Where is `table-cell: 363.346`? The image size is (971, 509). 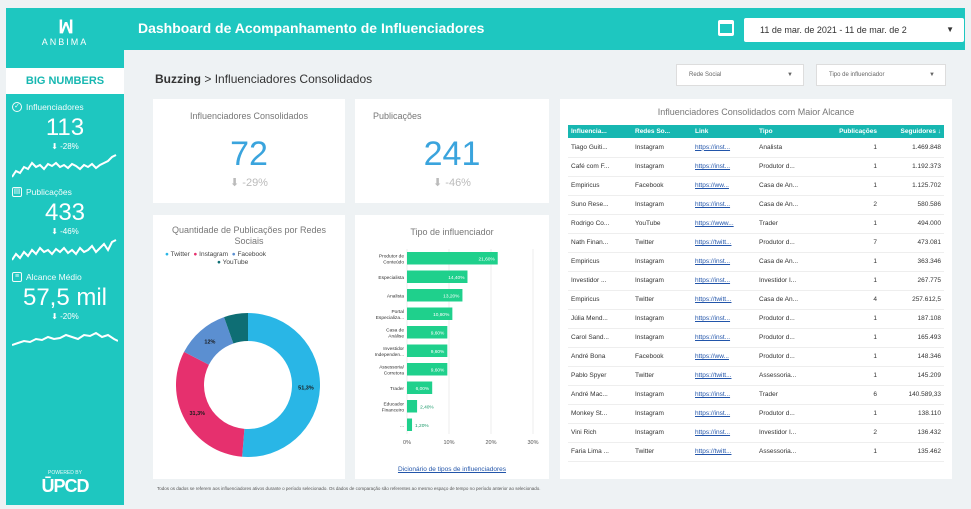
table-cell: 363.346 is located at coordinates (912, 262).